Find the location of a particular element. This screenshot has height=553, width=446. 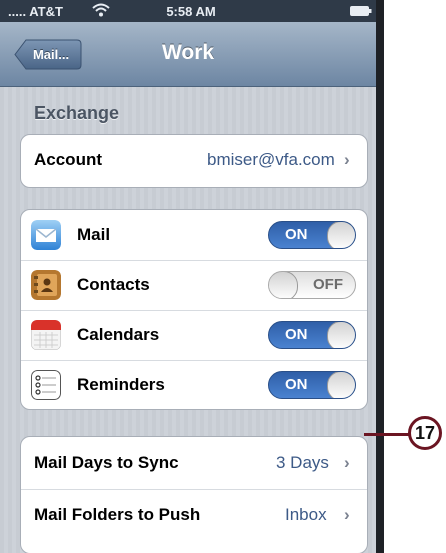

mail-days-to-sync-row: Mail Days to Sync 3 Days › is located at coordinates (194, 463).